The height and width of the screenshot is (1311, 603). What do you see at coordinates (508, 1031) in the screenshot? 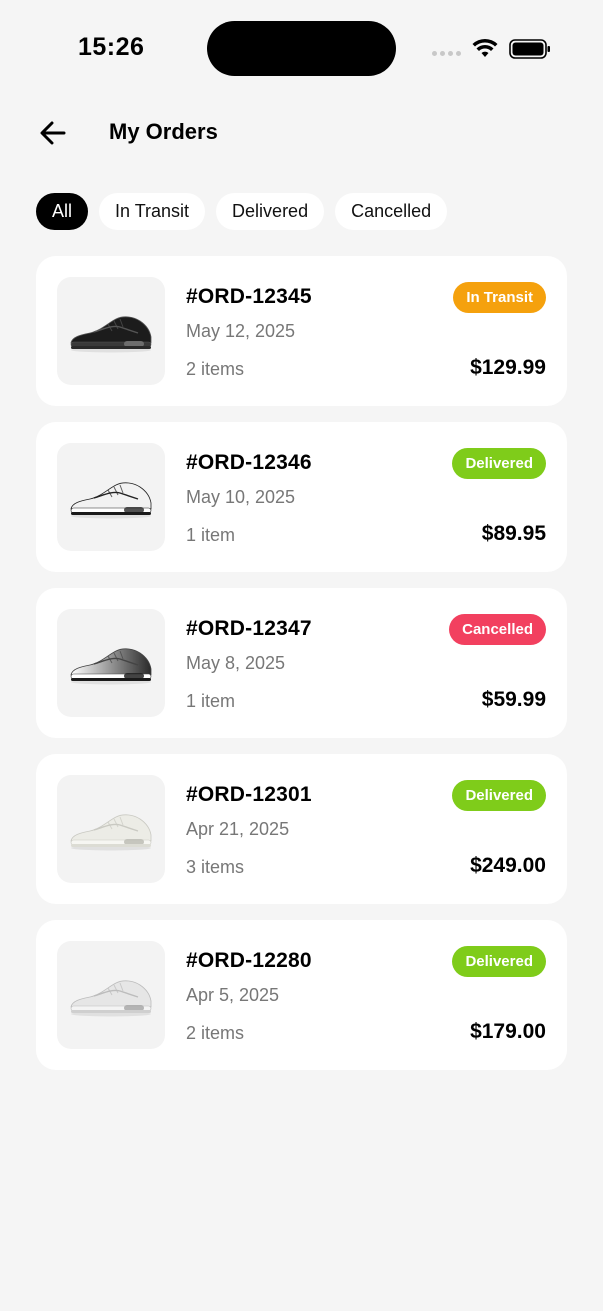
I see `order-total: $179.00` at bounding box center [508, 1031].